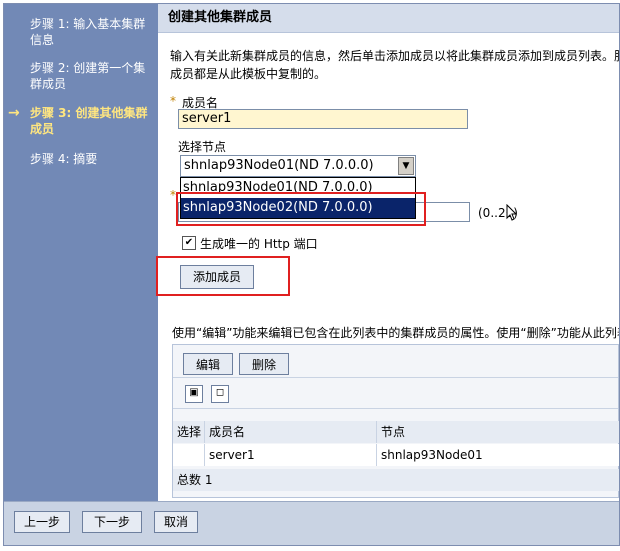 This screenshot has height=551, width=620. What do you see at coordinates (42, 522) in the screenshot?
I see `previous-button: 上一步` at bounding box center [42, 522].